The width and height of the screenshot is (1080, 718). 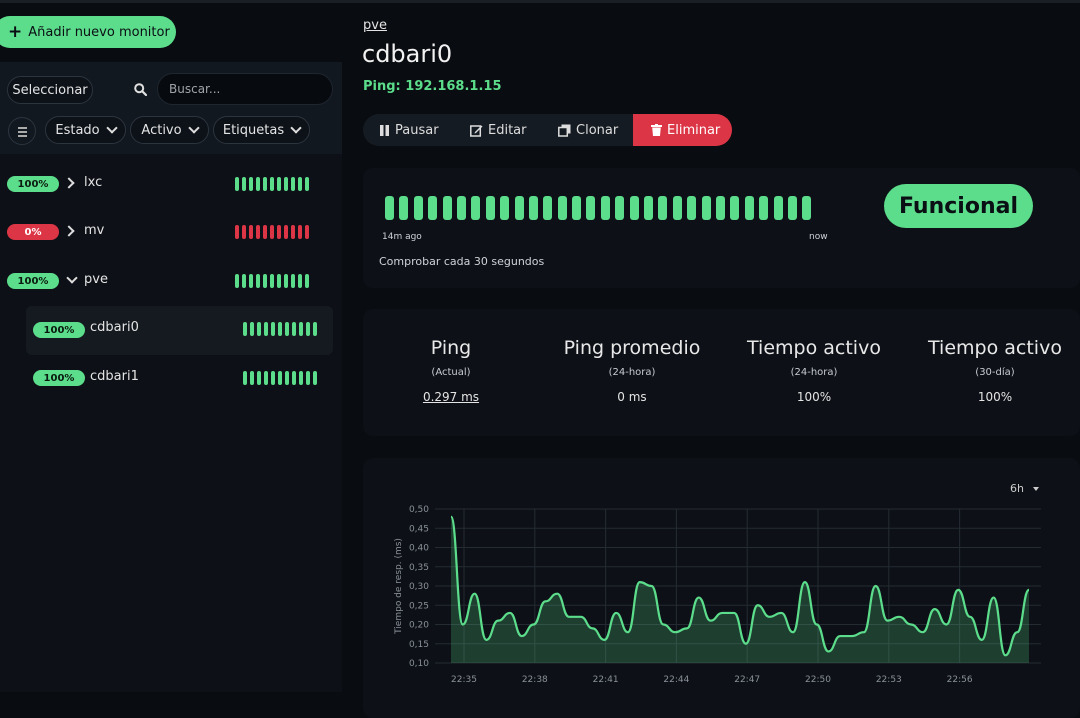 What do you see at coordinates (419, 529) in the screenshot?
I see `y-tick-label: 0,45` at bounding box center [419, 529].